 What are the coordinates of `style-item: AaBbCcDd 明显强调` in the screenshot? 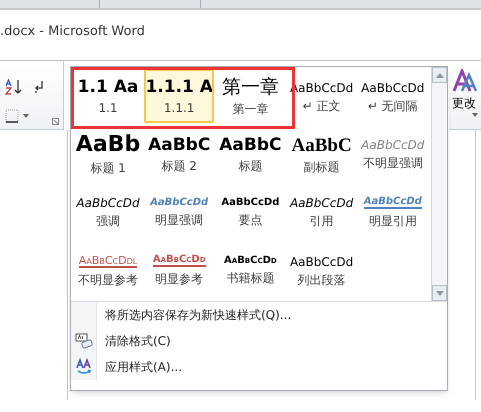 It's located at (179, 212).